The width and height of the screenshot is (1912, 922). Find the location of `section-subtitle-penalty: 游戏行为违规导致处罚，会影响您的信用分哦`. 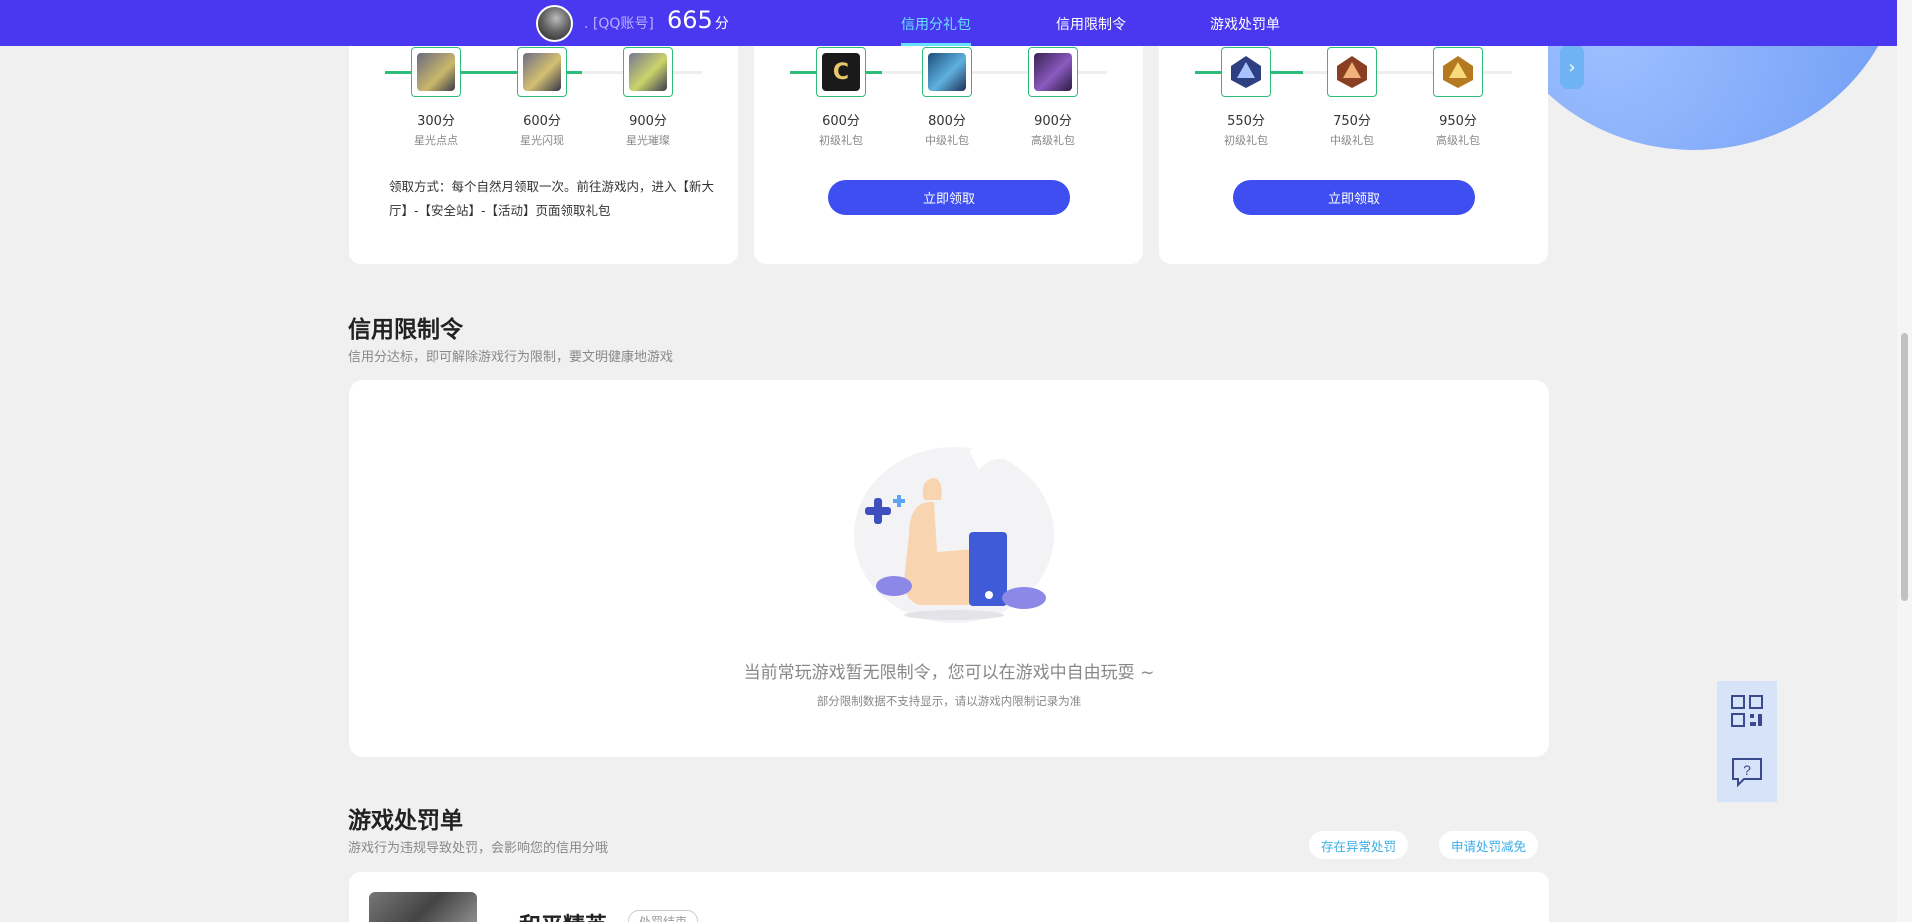

section-subtitle-penalty: 游戏行为违规导致处罚，会影响您的信用分哦 is located at coordinates (478, 848).